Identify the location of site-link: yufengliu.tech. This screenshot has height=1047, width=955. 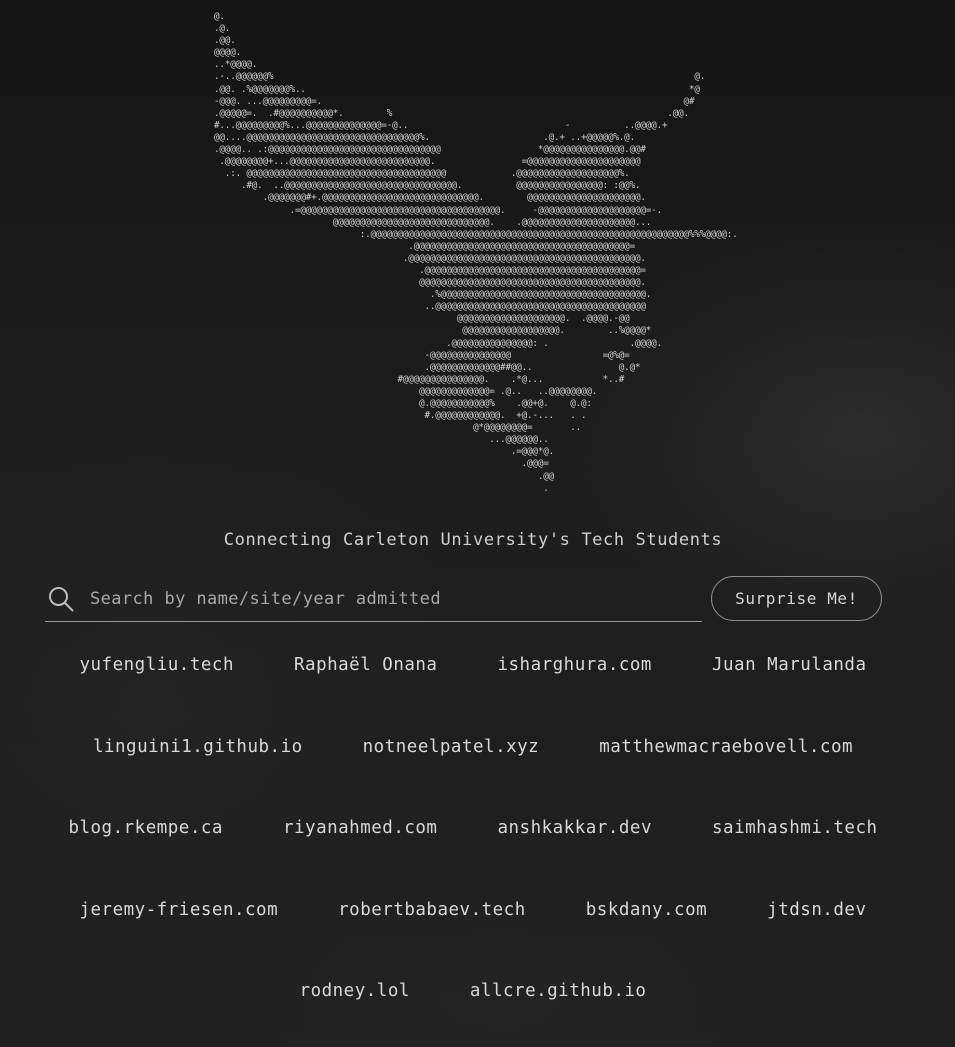
(156, 665).